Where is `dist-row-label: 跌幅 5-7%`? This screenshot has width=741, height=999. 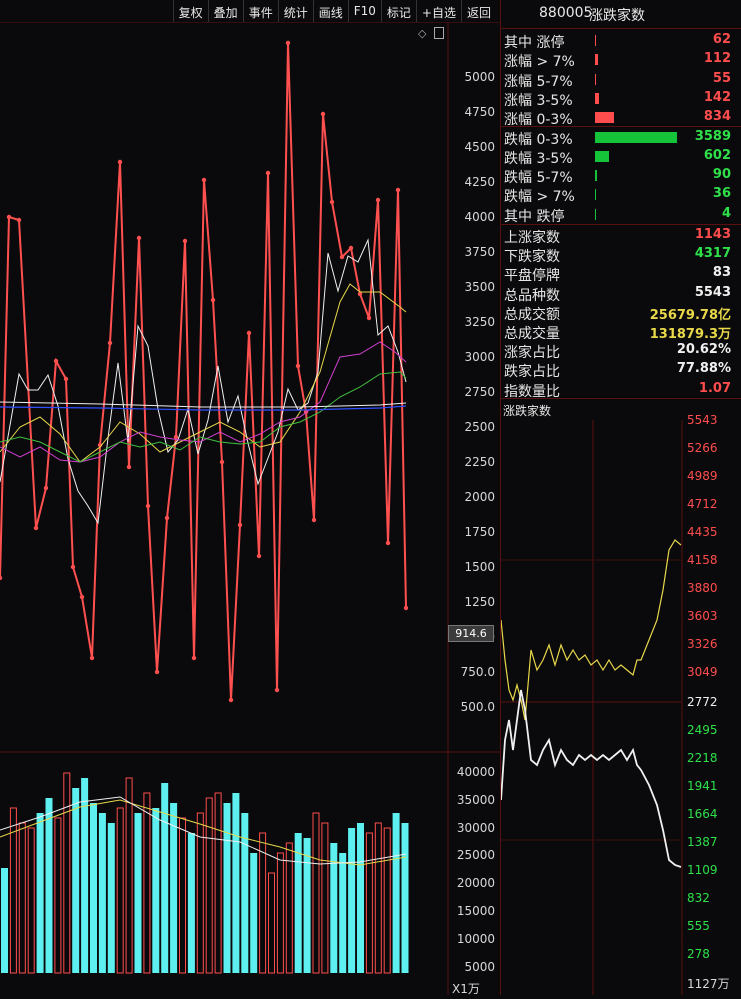
dist-row-label: 跌幅 5-7% is located at coordinates (538, 178).